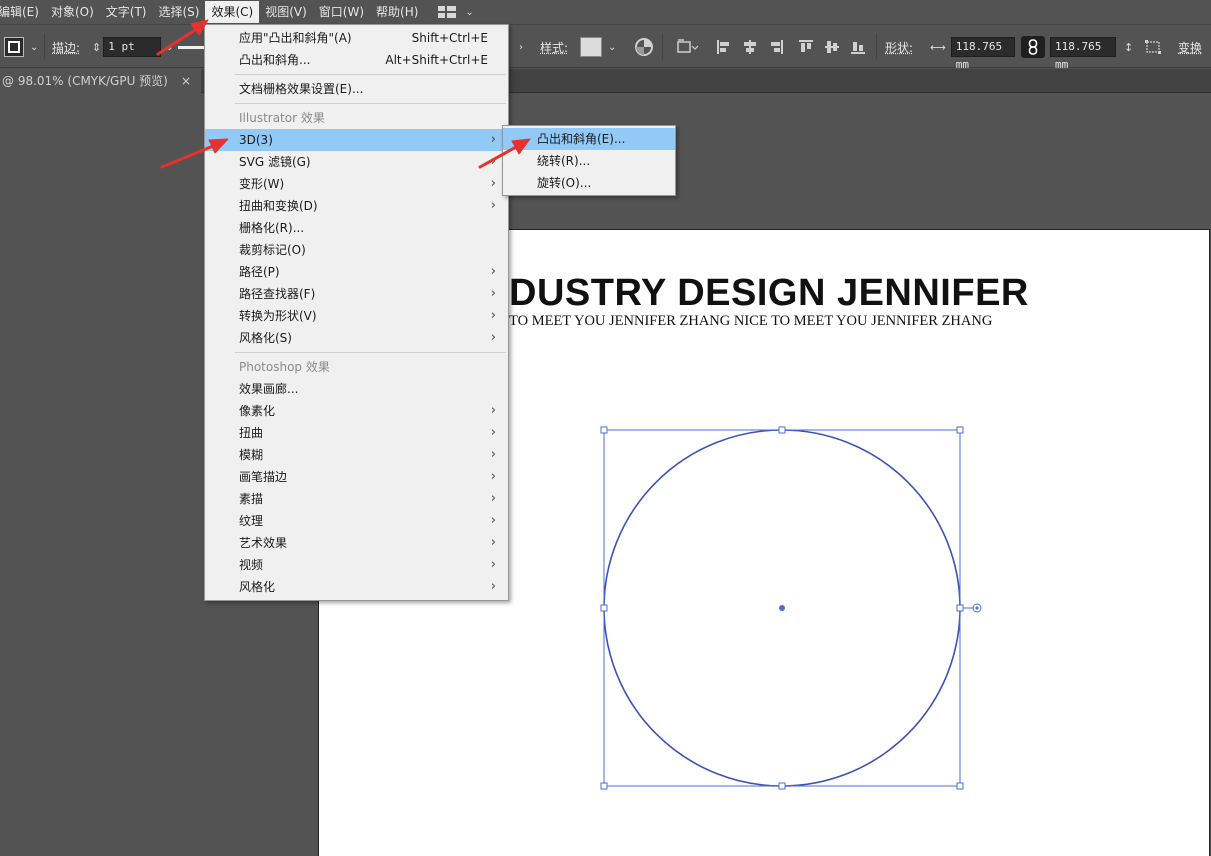  Describe the element at coordinates (1129, 47) in the screenshot. I see `height-icon: ↕` at that location.